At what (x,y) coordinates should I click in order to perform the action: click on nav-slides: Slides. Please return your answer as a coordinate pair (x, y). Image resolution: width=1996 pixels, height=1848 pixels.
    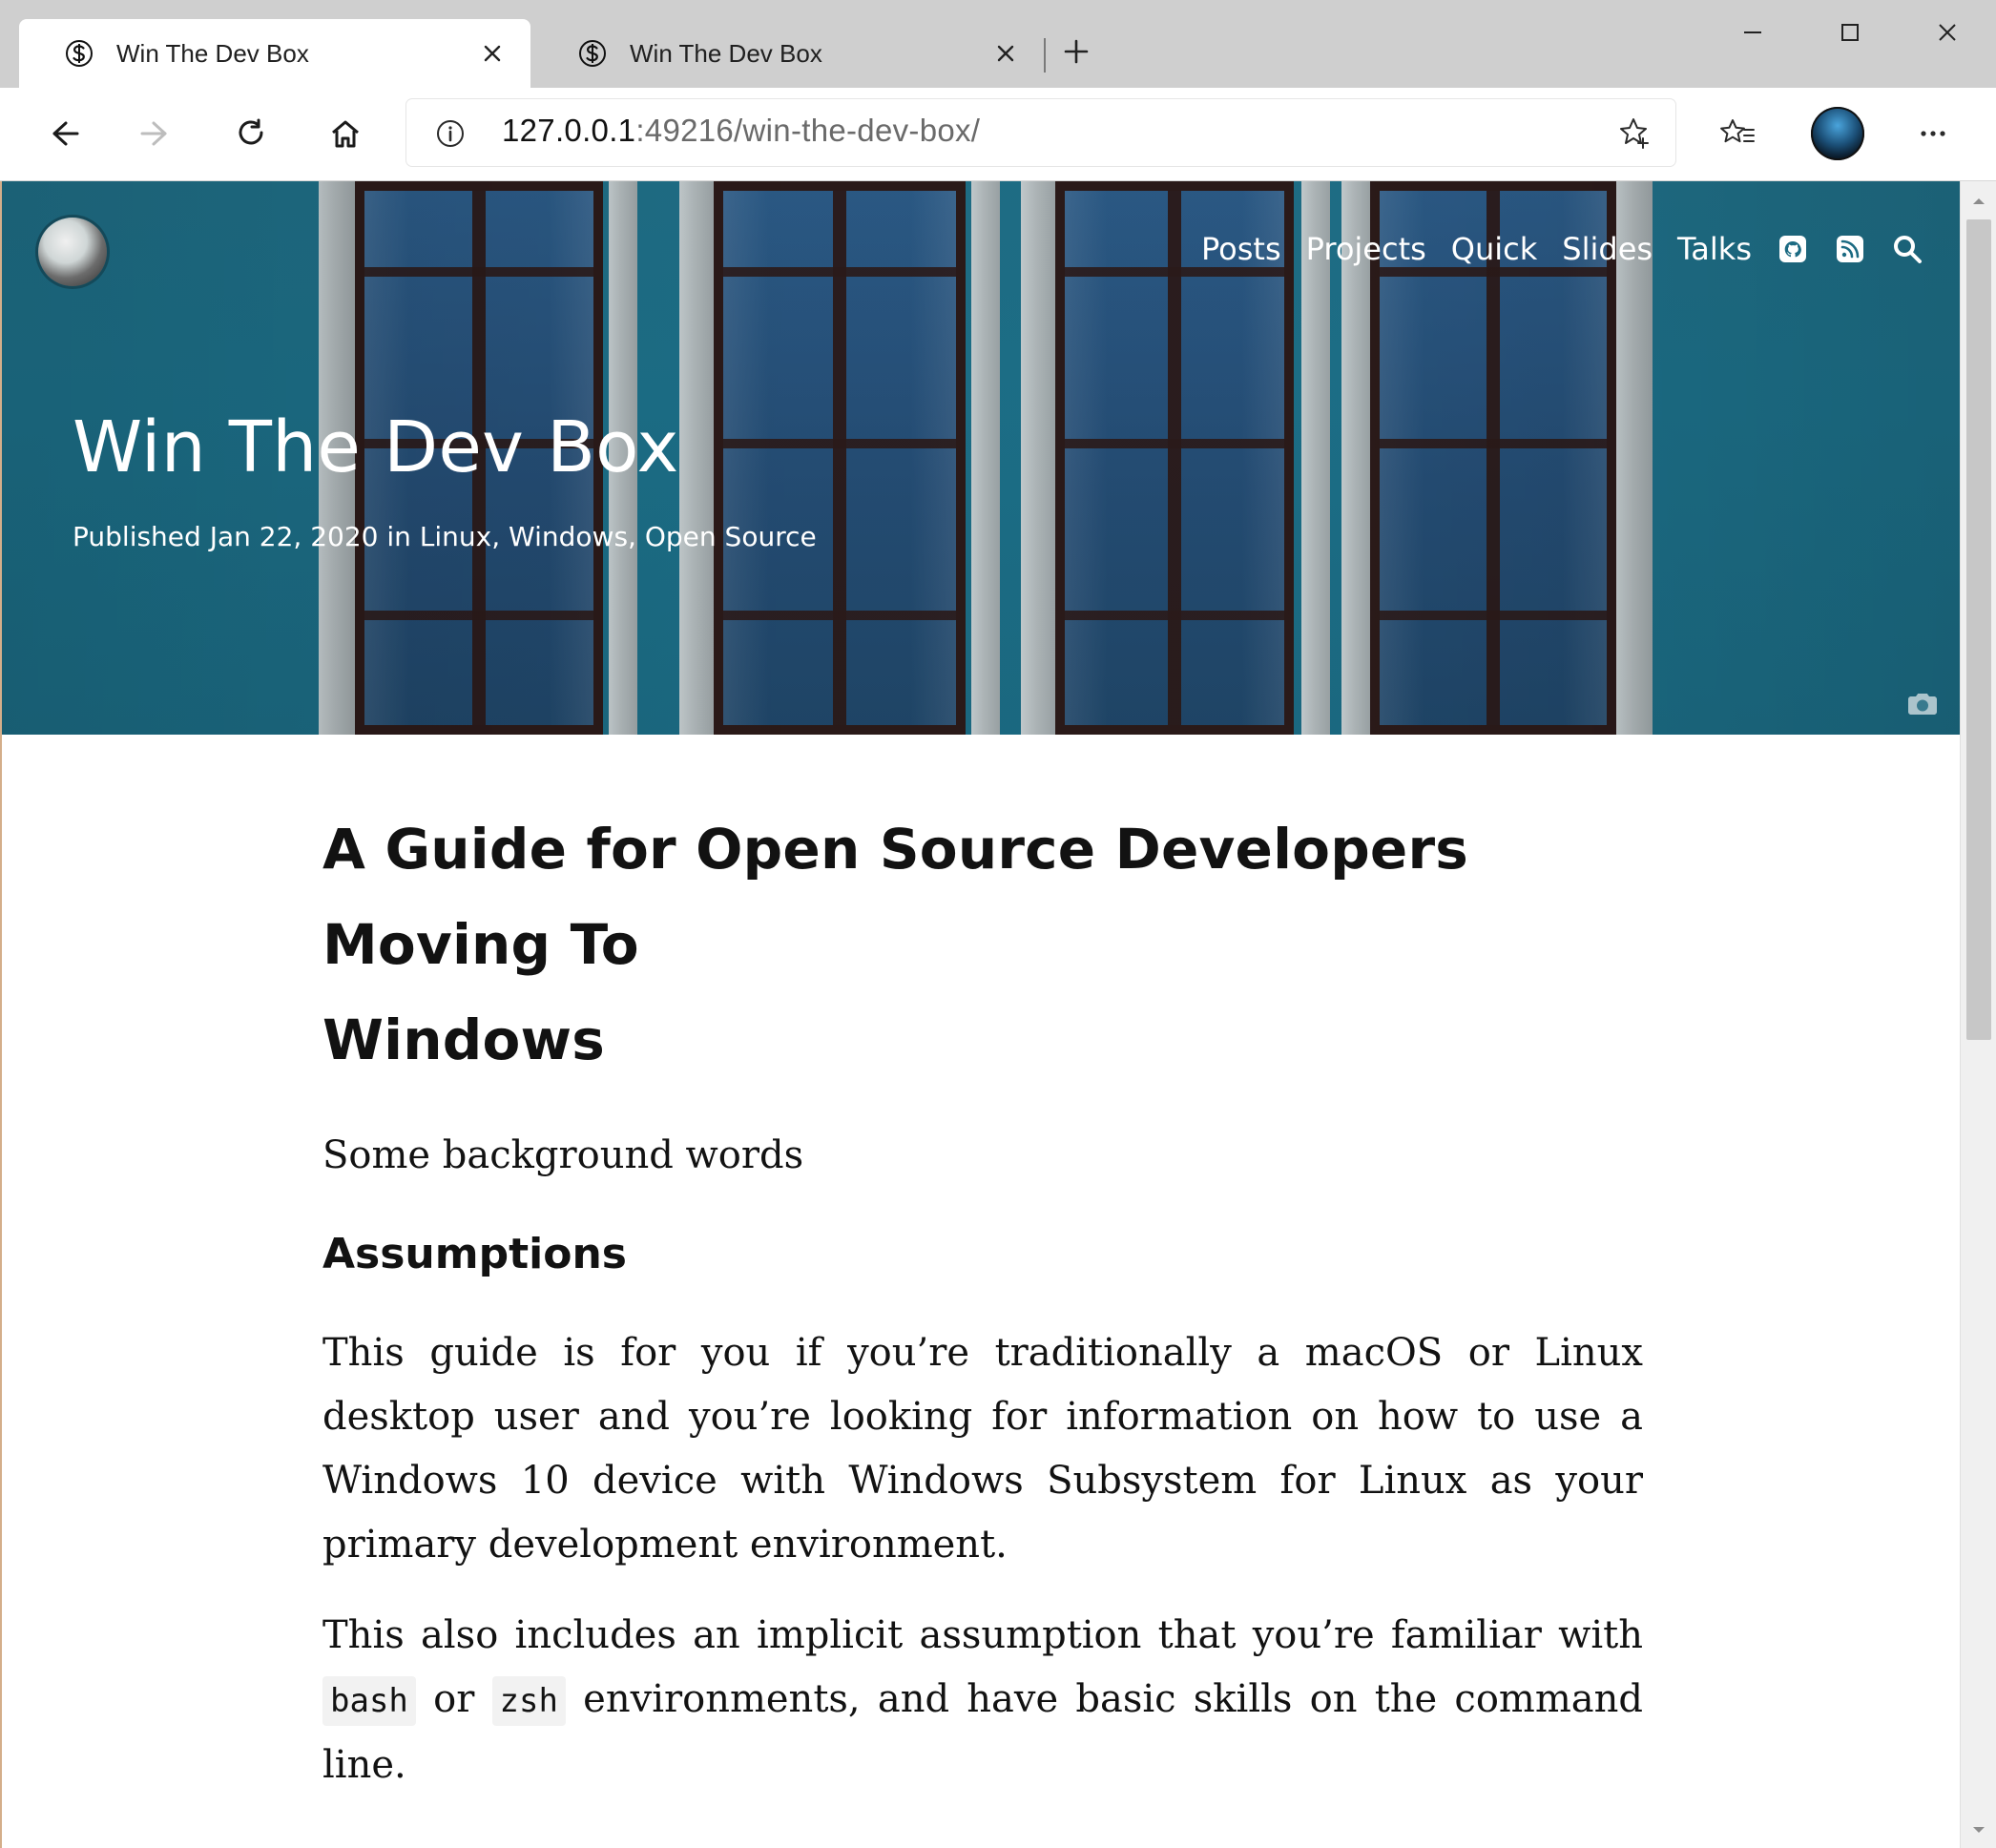
    Looking at the image, I should click on (1607, 249).